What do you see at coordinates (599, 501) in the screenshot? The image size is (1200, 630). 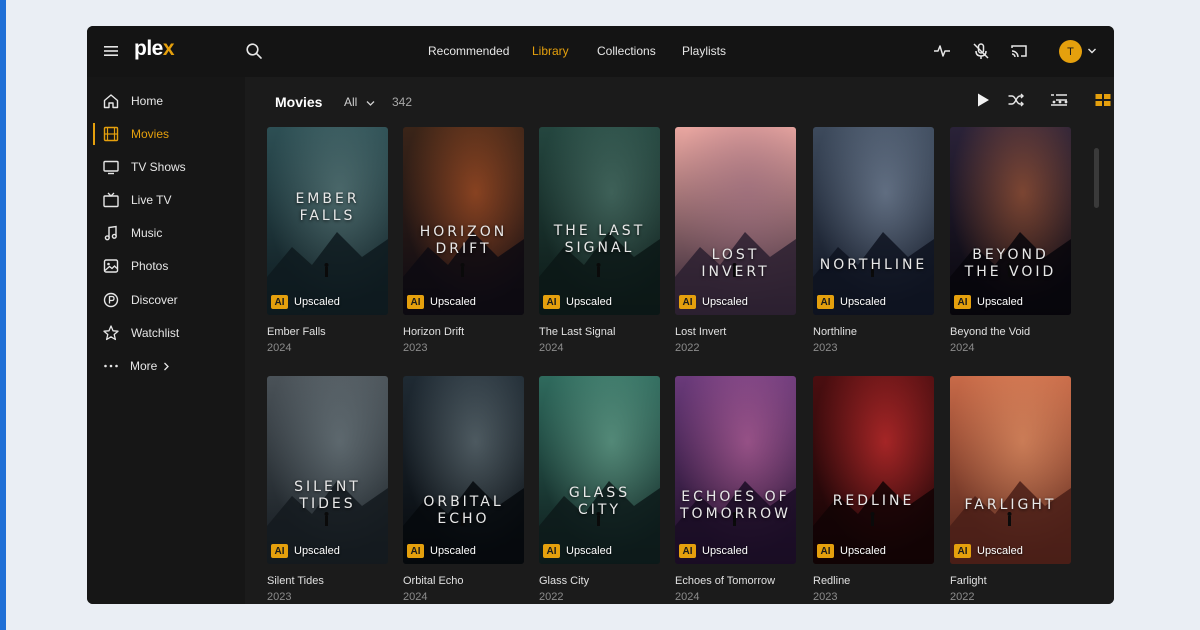 I see `poster-title-text: GLASS CITY` at bounding box center [599, 501].